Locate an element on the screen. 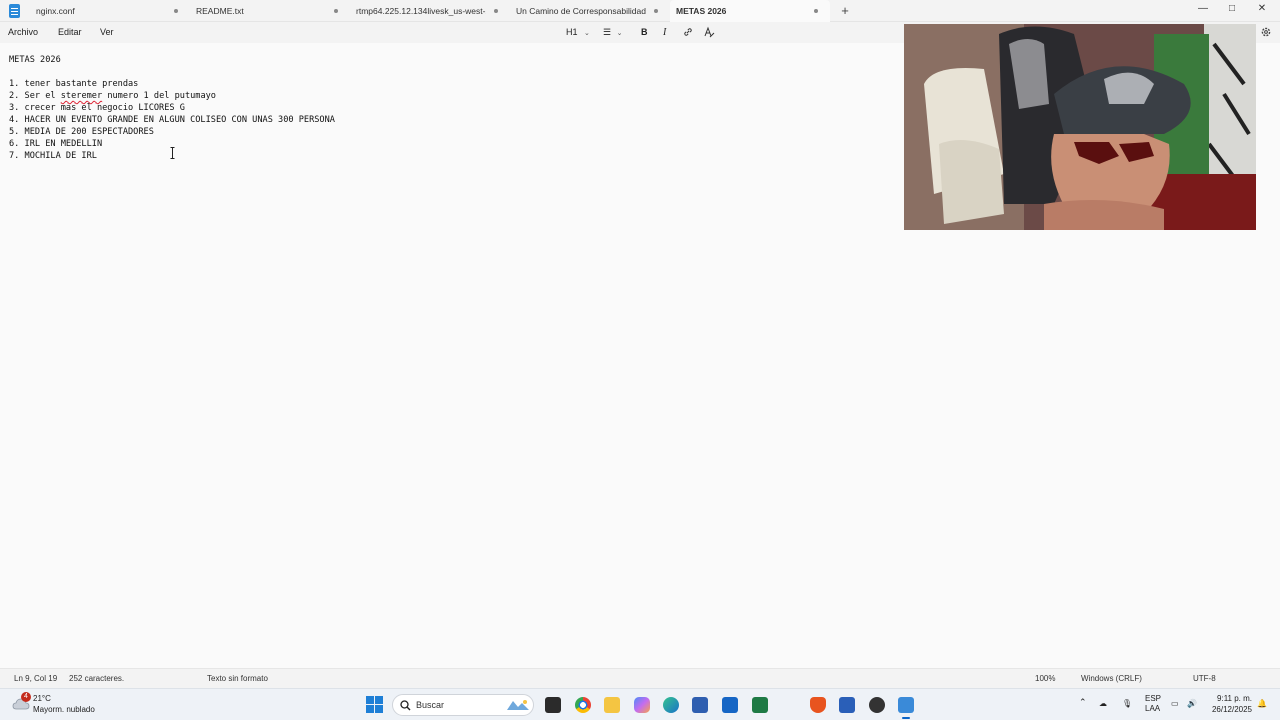 Image resolution: width=1280 pixels, height=720 pixels. doc-line: 2. Ser el steremer numero 1 del putumayo is located at coordinates (112, 96).